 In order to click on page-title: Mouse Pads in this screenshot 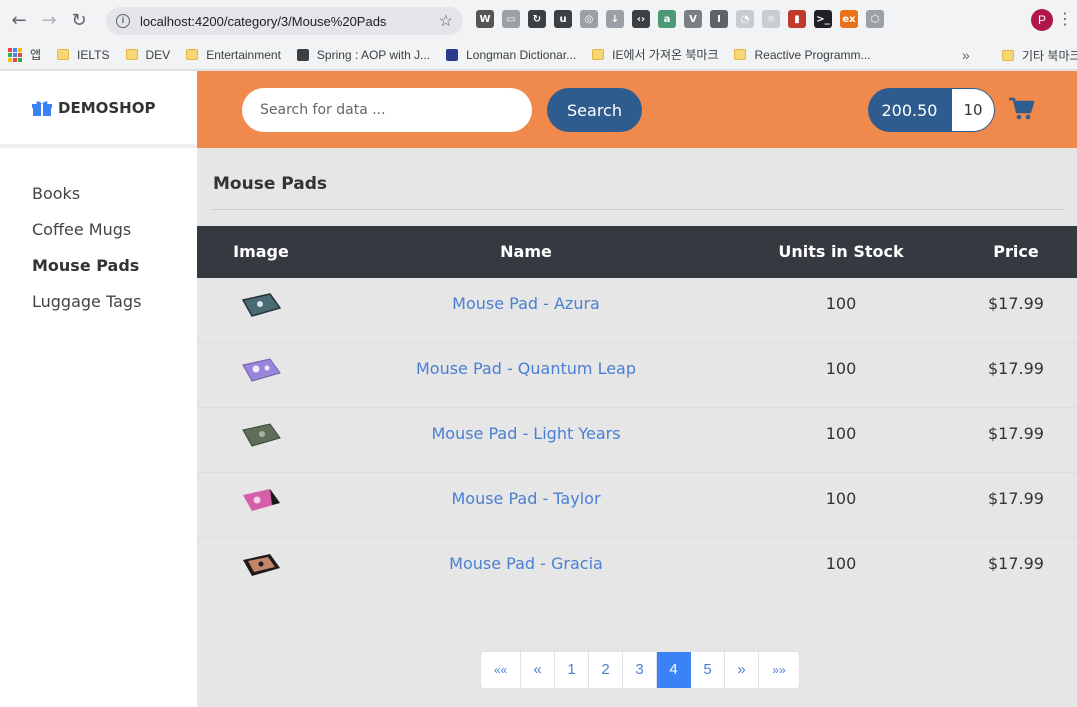, I will do `click(270, 184)`.